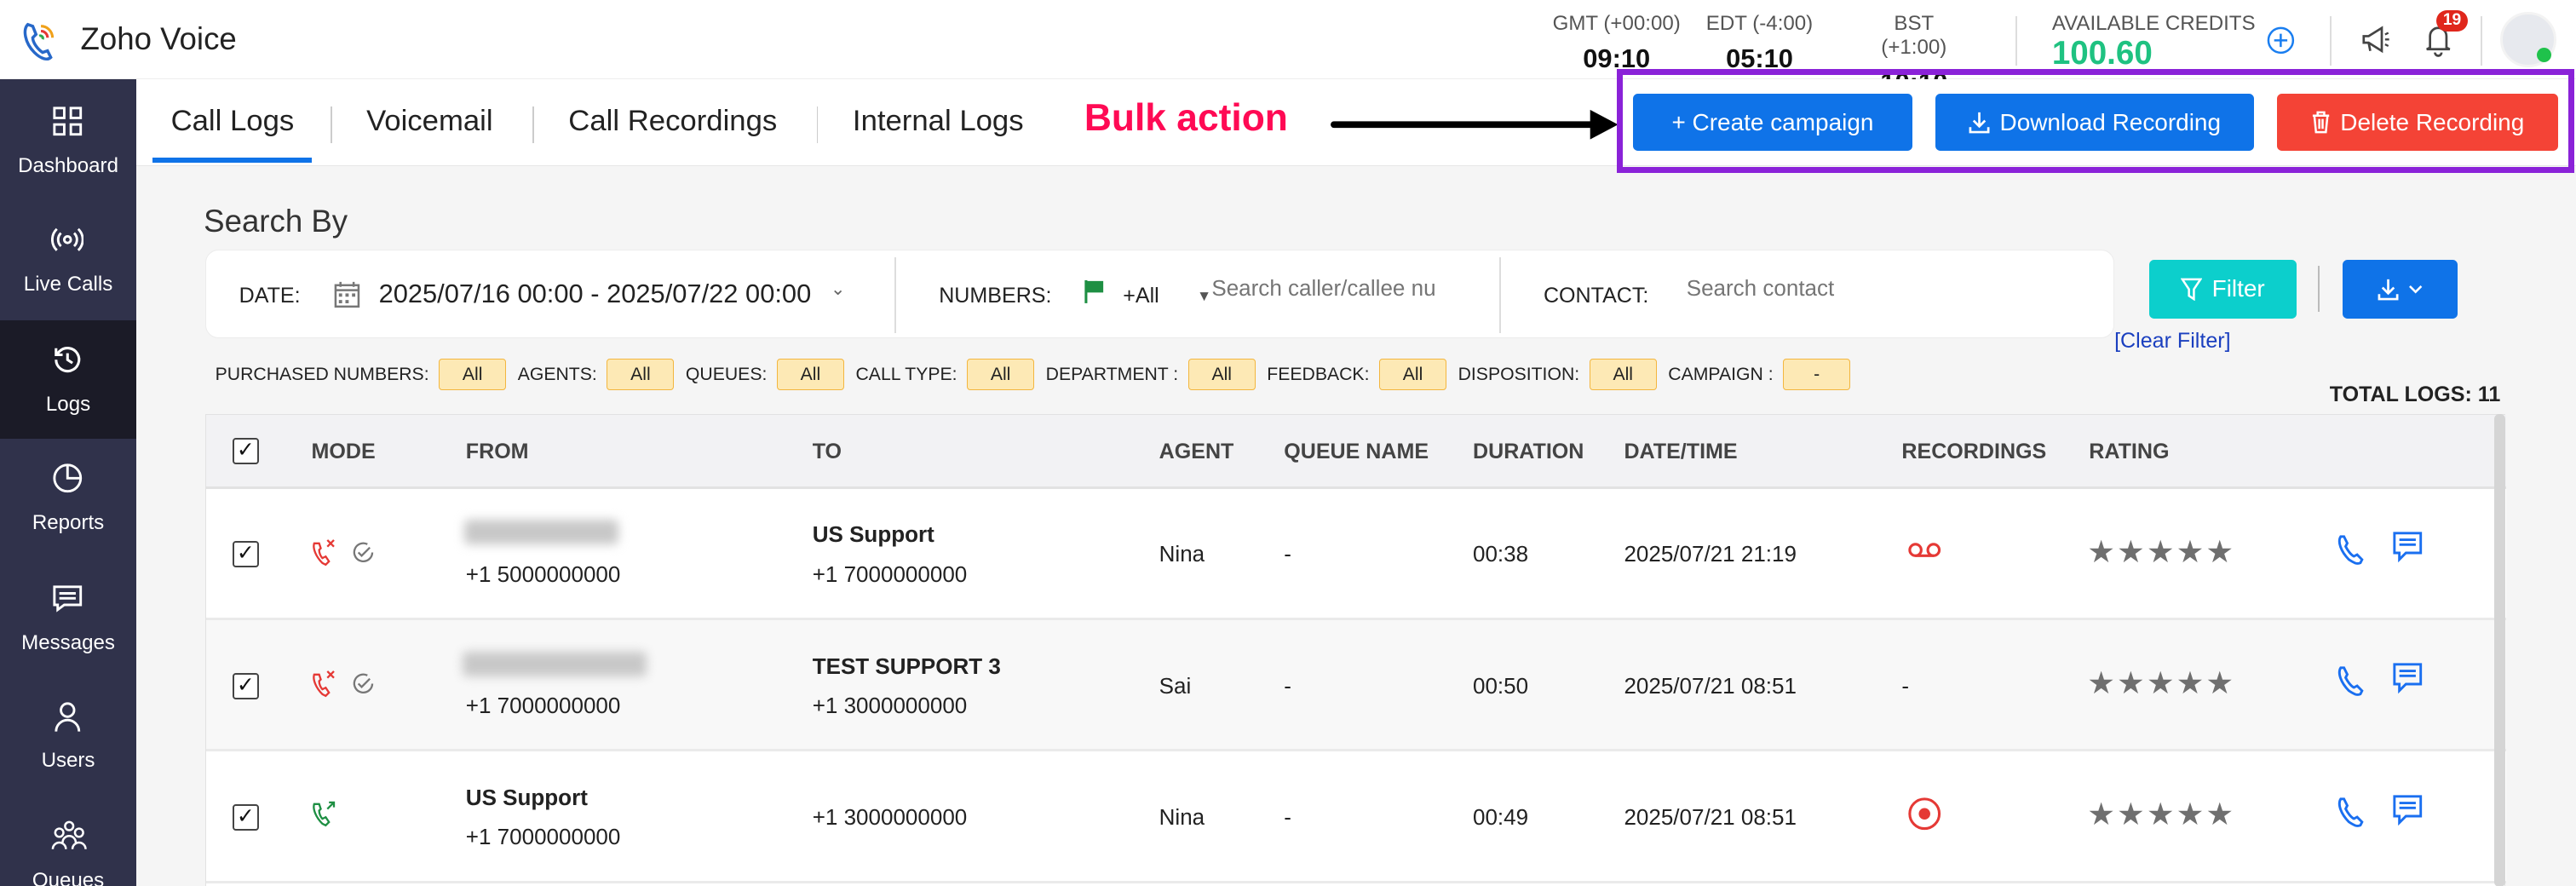 The width and height of the screenshot is (2576, 886). What do you see at coordinates (348, 294) in the screenshot?
I see `calendar-icon` at bounding box center [348, 294].